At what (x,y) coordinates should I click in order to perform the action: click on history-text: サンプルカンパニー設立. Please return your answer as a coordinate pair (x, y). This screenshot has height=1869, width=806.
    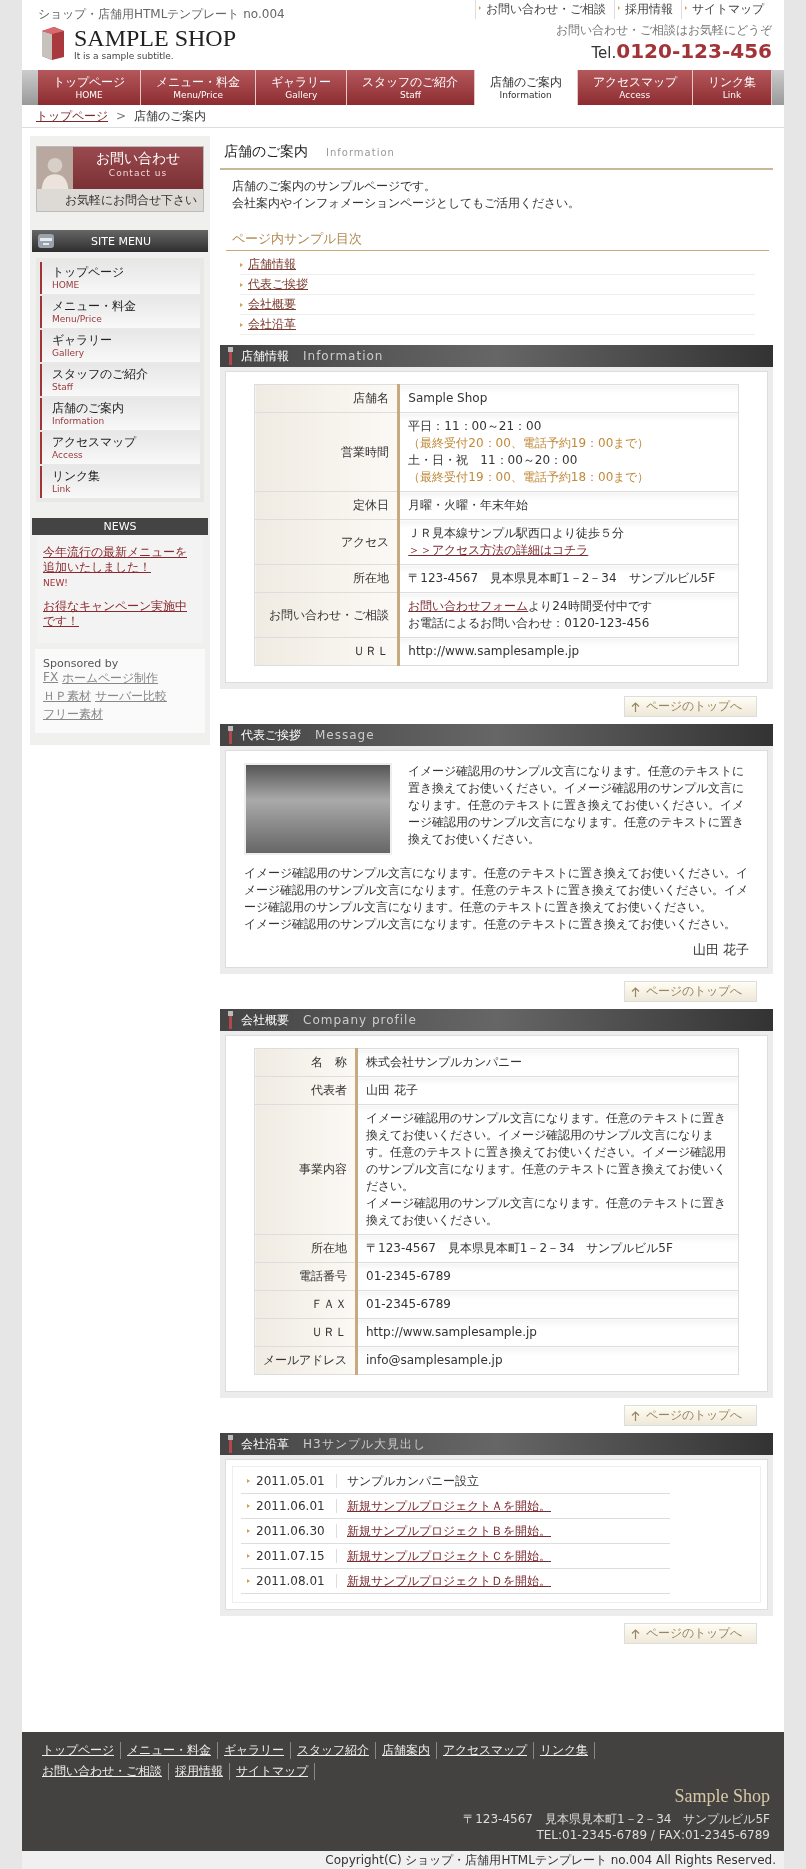
    Looking at the image, I should click on (413, 1481).